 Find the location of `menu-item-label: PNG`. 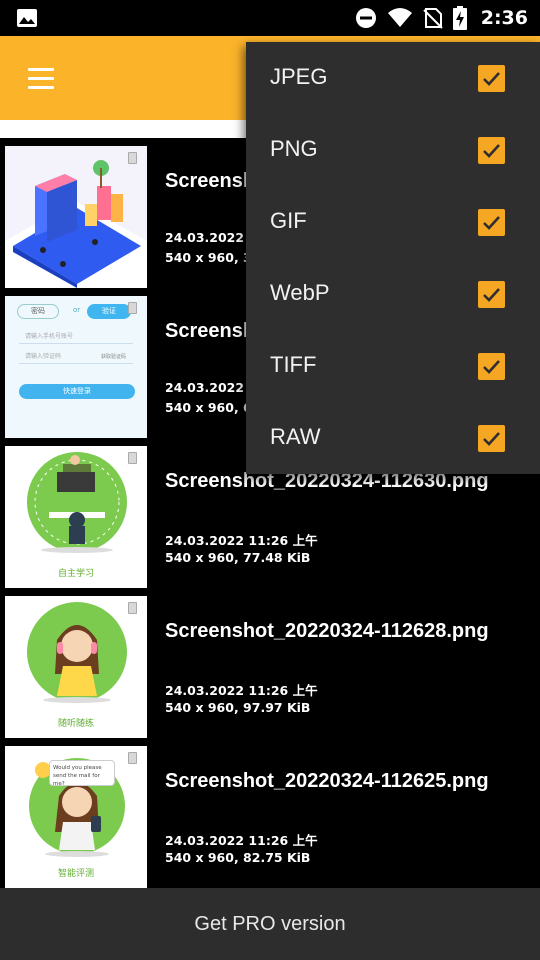

menu-item-label: PNG is located at coordinates (294, 148).